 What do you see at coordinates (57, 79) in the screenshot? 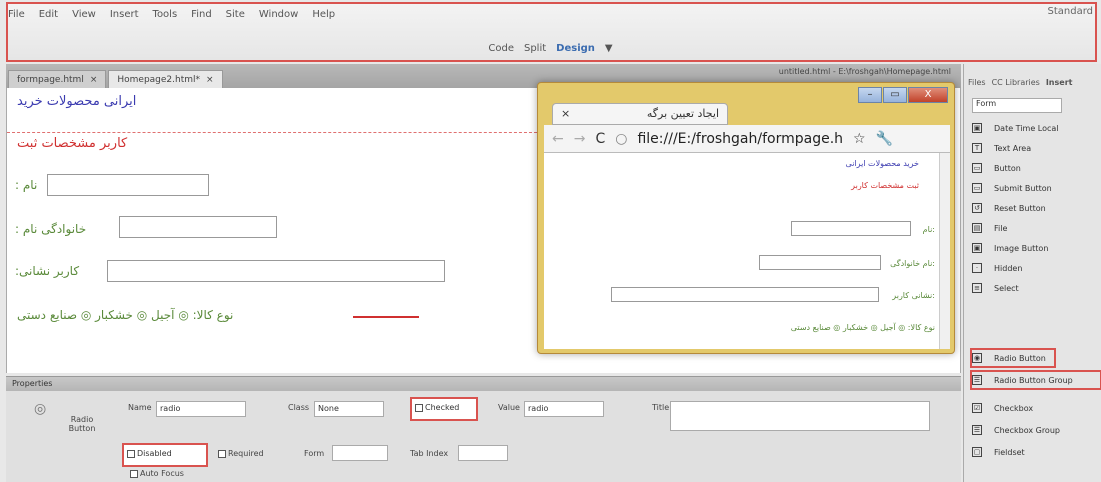
I see `tab-formpage: formpage.html ×` at bounding box center [57, 79].